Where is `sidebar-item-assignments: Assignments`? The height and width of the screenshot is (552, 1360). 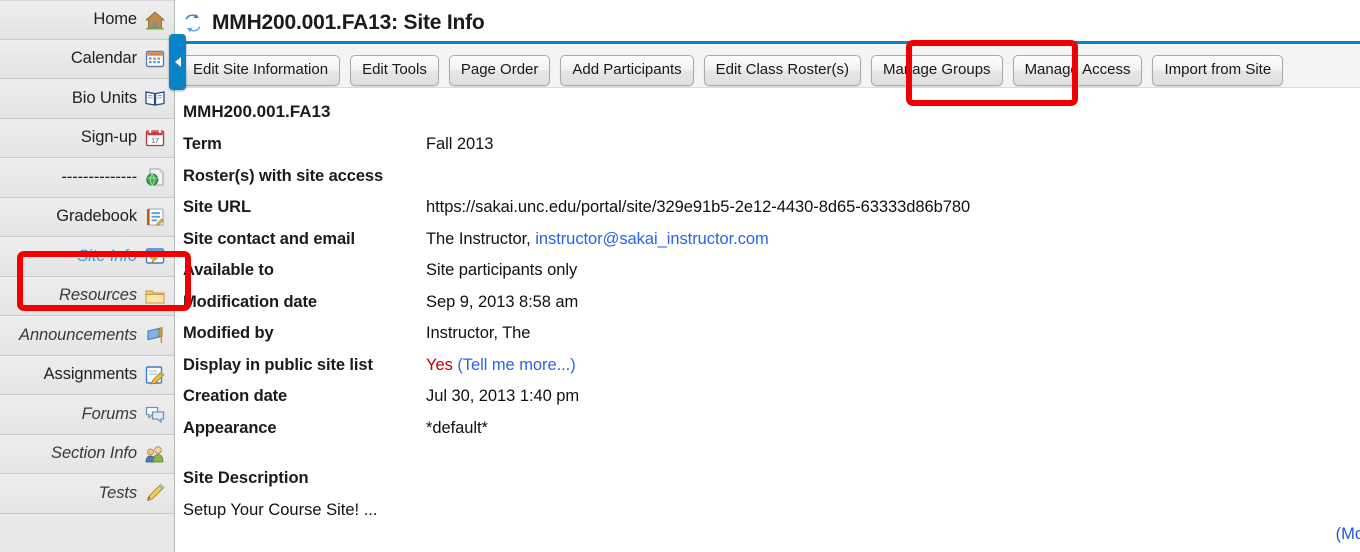
sidebar-item-assignments: Assignments is located at coordinates (87, 375).